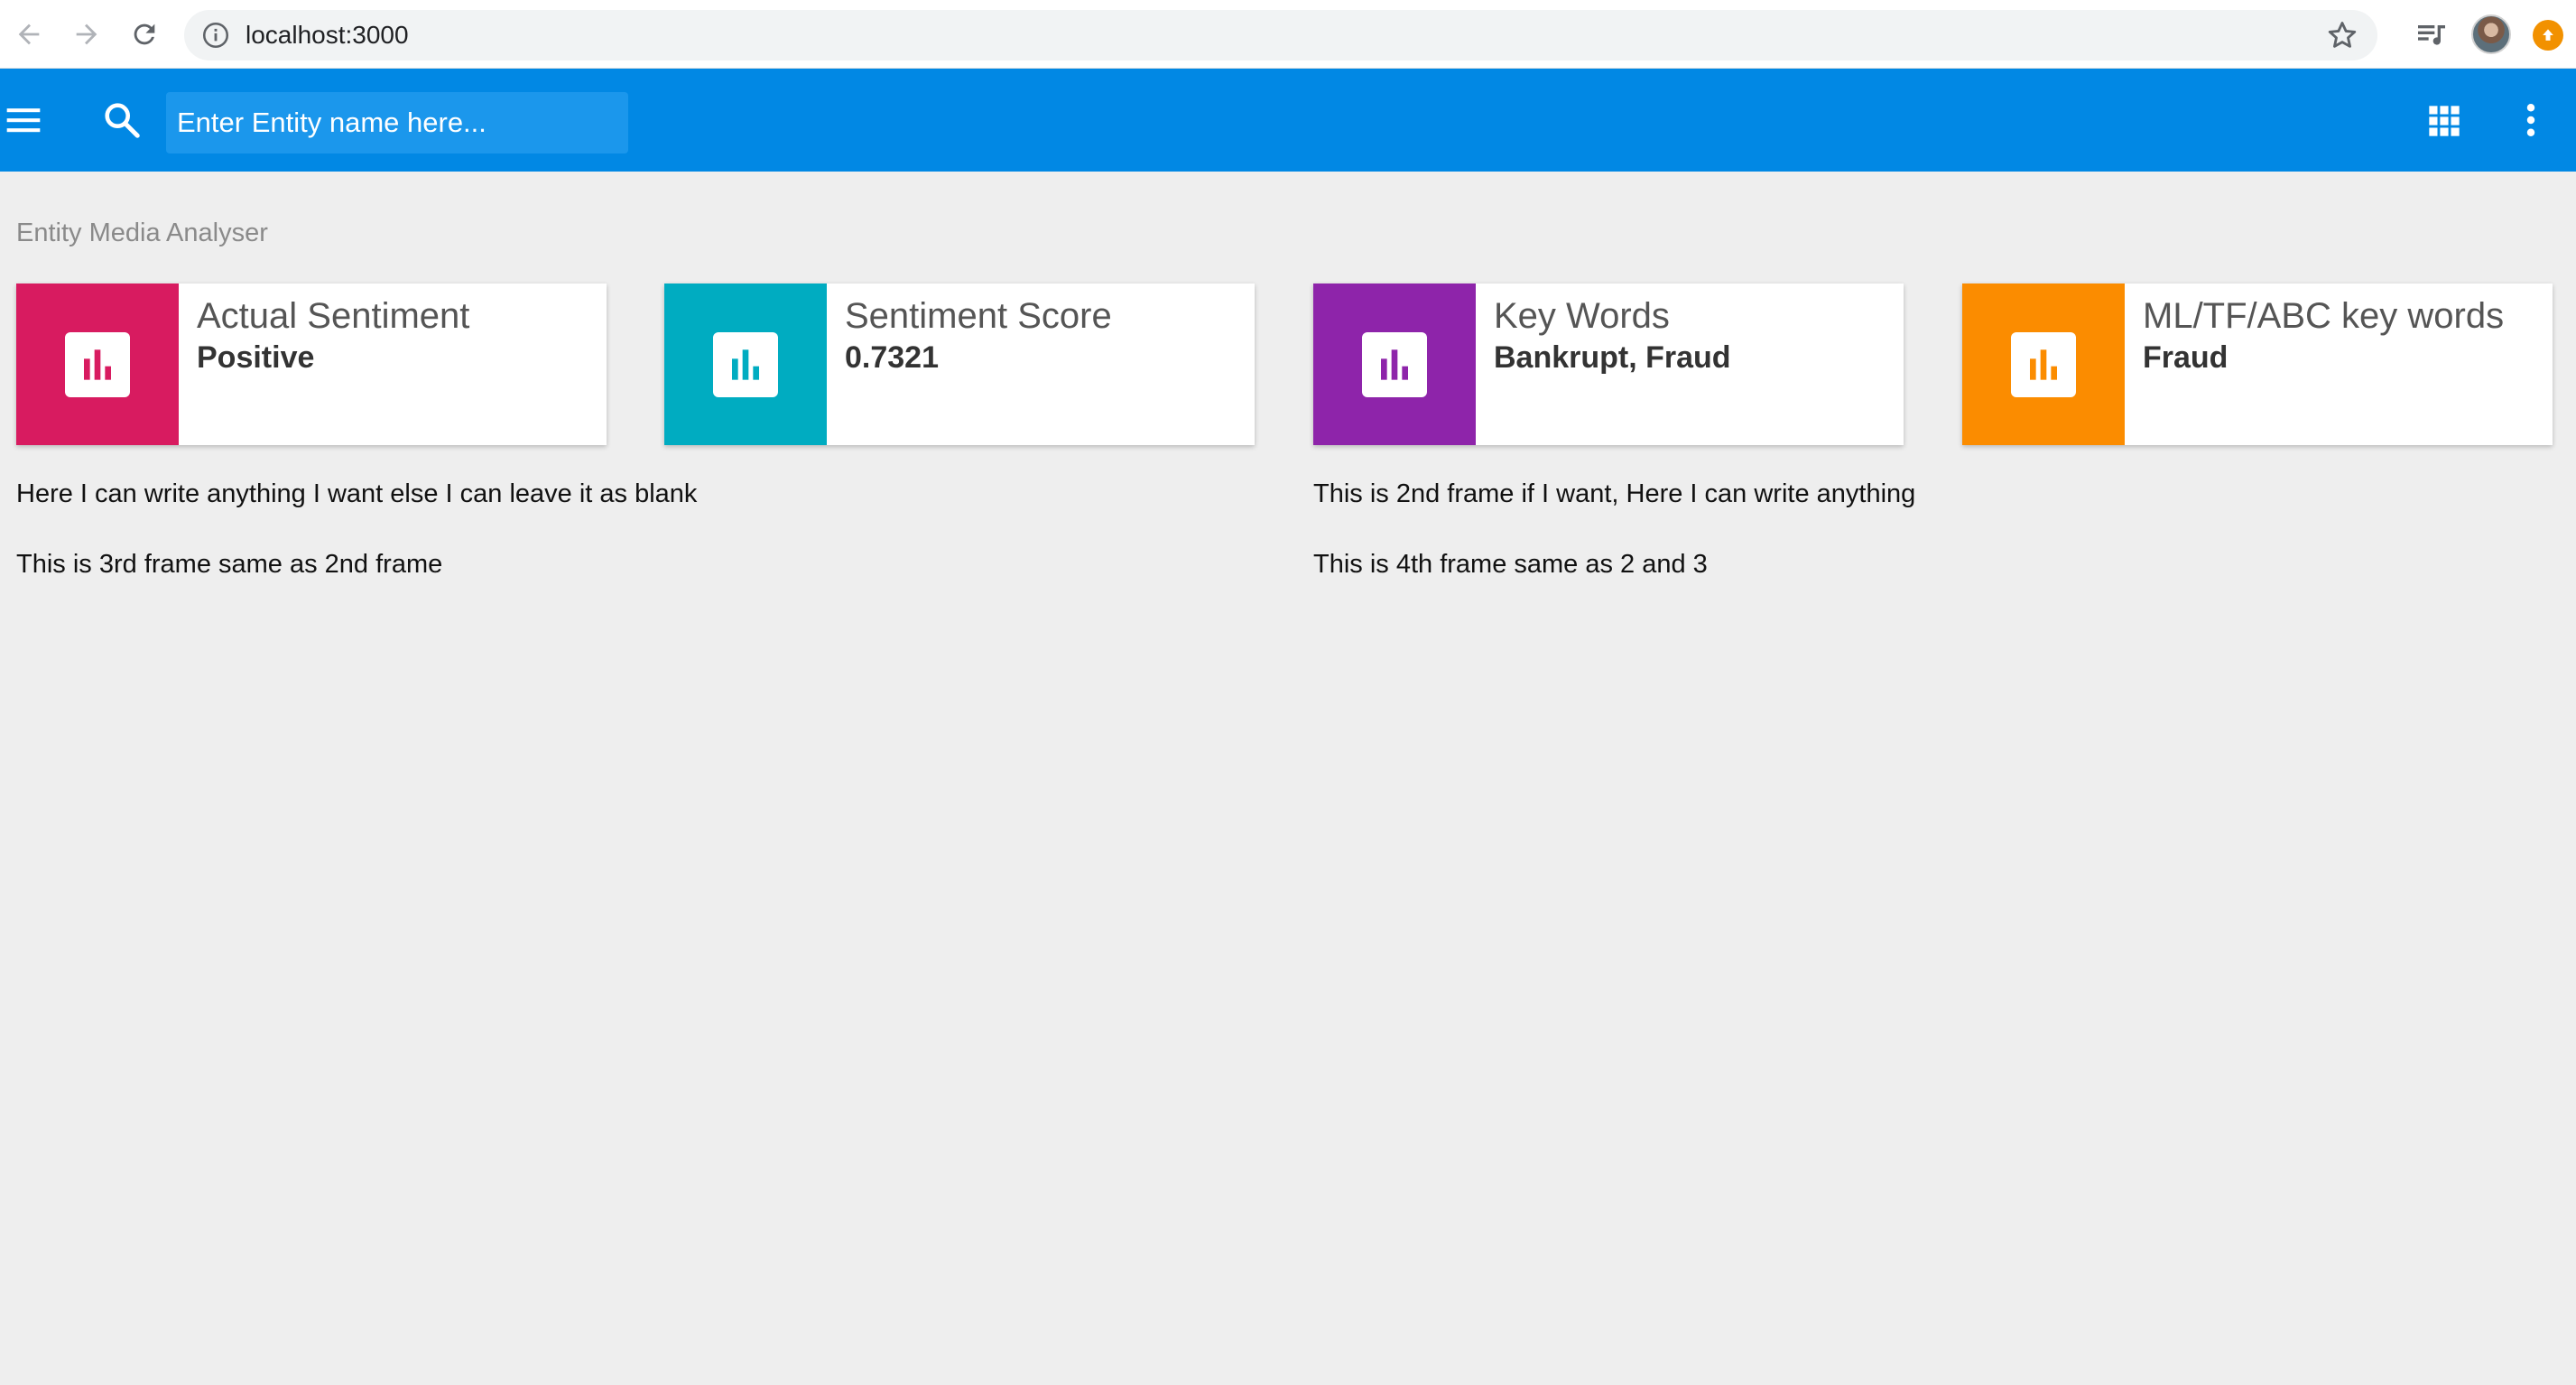  Describe the element at coordinates (333, 316) in the screenshot. I see `card-title: Actual Sentiment` at that location.